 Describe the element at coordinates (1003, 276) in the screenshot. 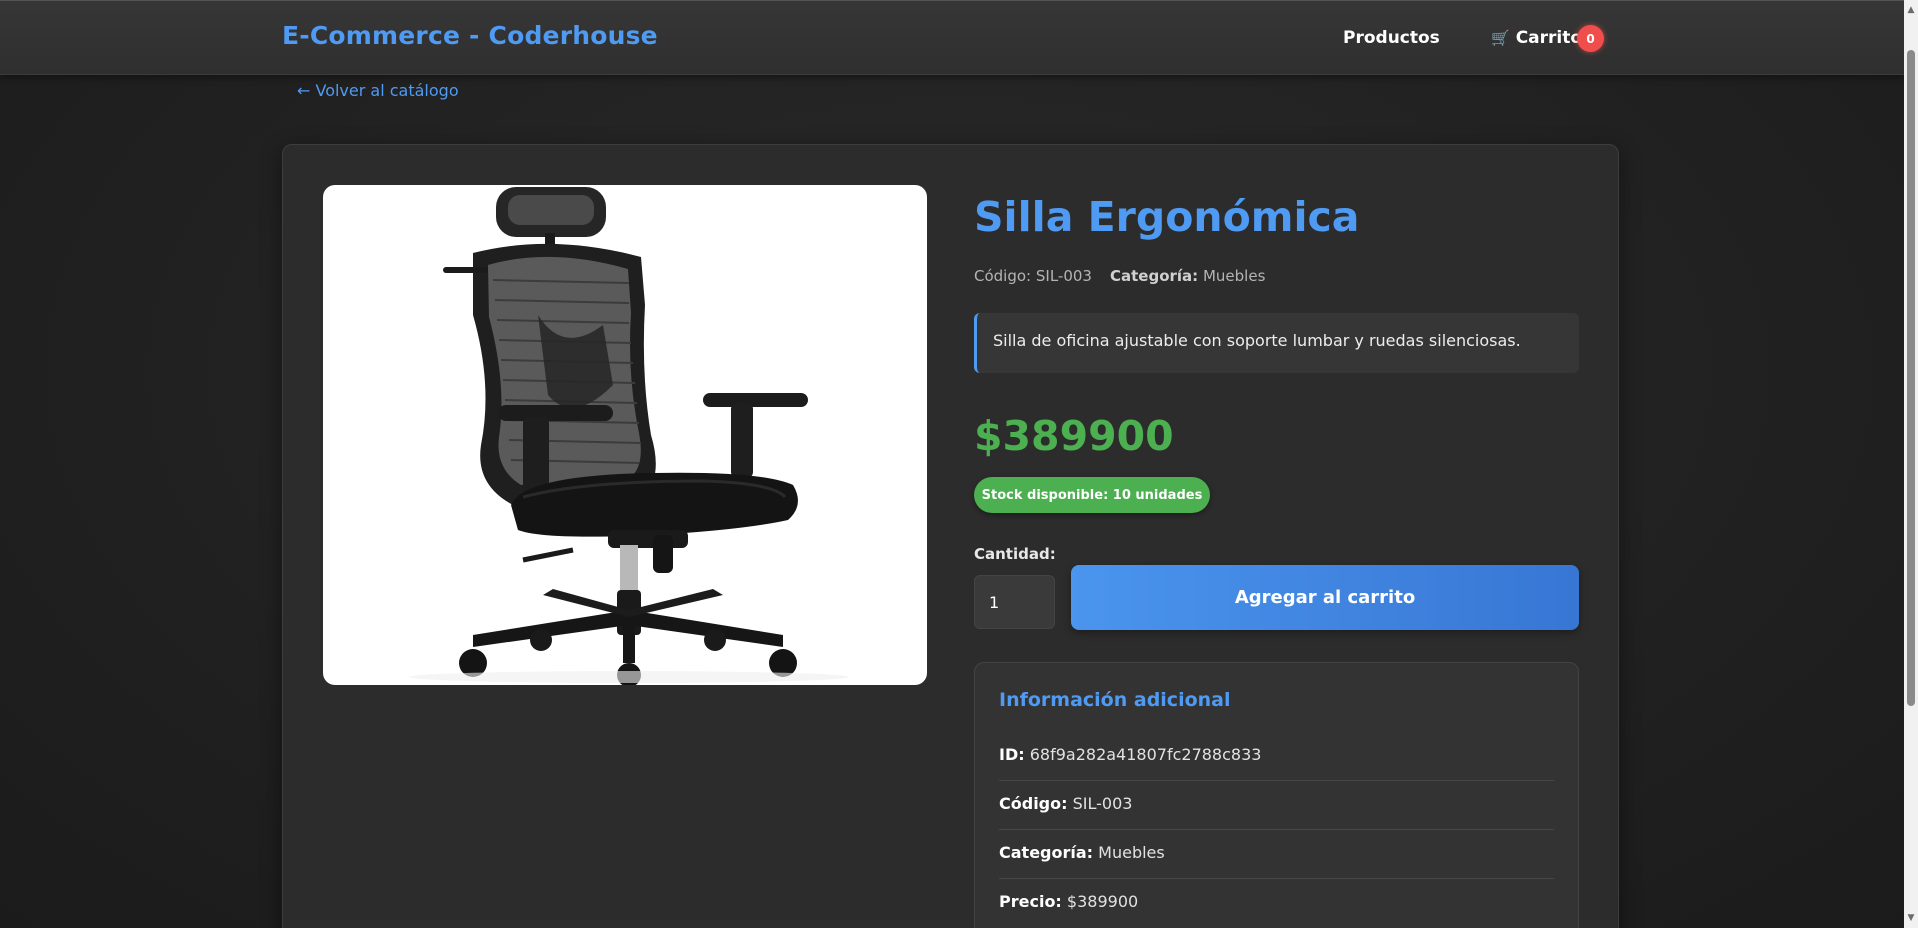

I see `product-code-label: Código:` at that location.